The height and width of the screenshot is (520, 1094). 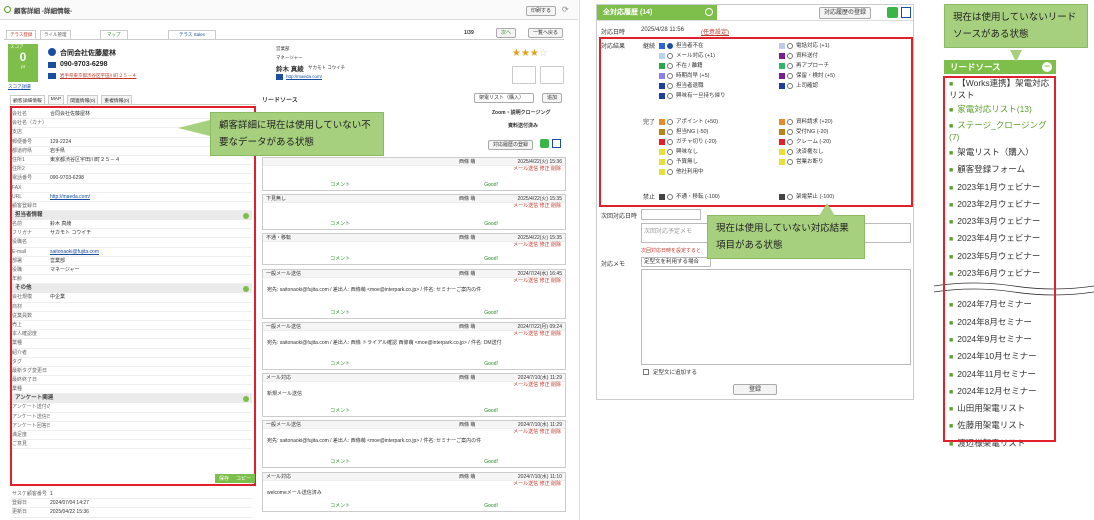 What do you see at coordinates (224, 478) in the screenshot?
I see `save-button: 保存` at bounding box center [224, 478].